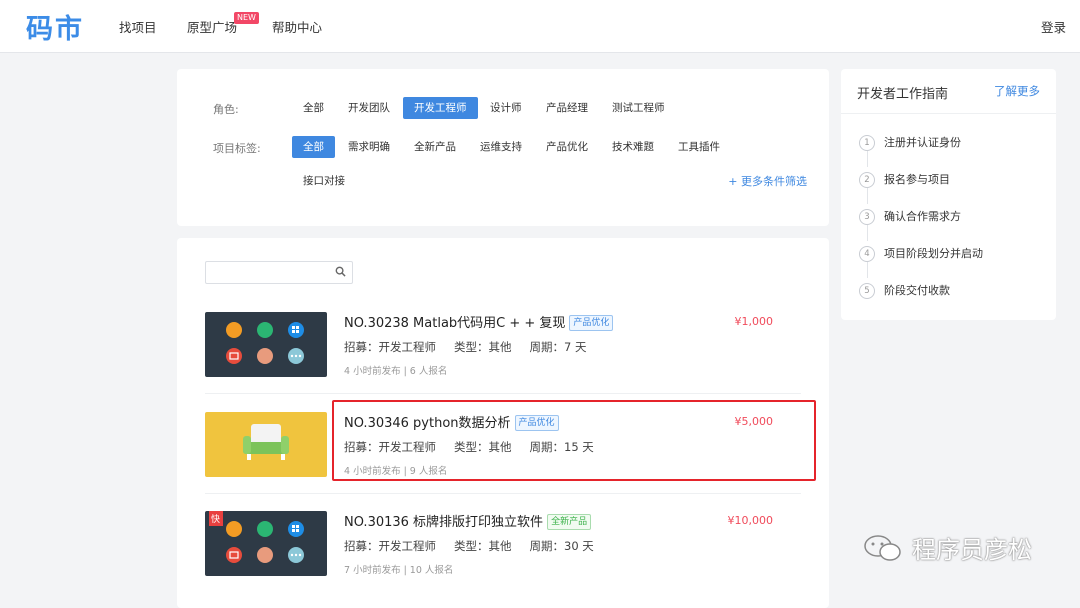  Describe the element at coordinates (921, 253) in the screenshot. I see `guide-step: 4 项目阶段划分并启动` at that location.